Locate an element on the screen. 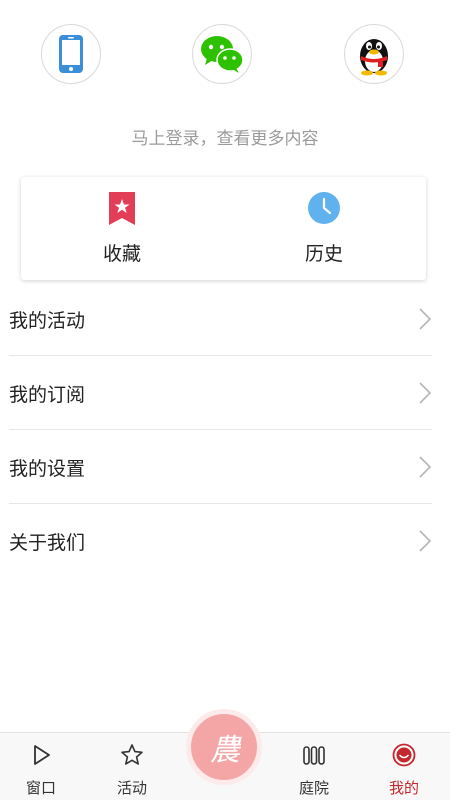  tab-mine: 我的 is located at coordinates (404, 766).